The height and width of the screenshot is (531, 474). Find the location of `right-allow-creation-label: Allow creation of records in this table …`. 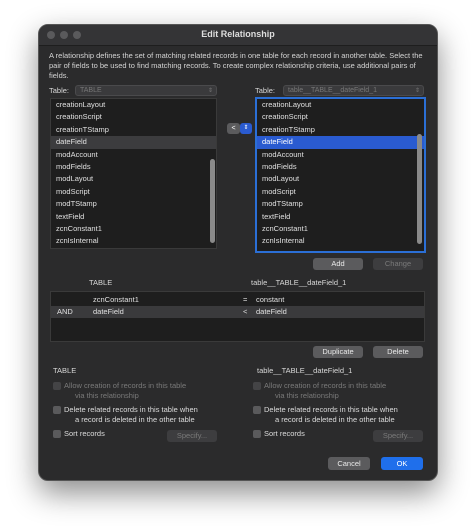

right-allow-creation-label: Allow creation of records in this table … is located at coordinates (325, 391).